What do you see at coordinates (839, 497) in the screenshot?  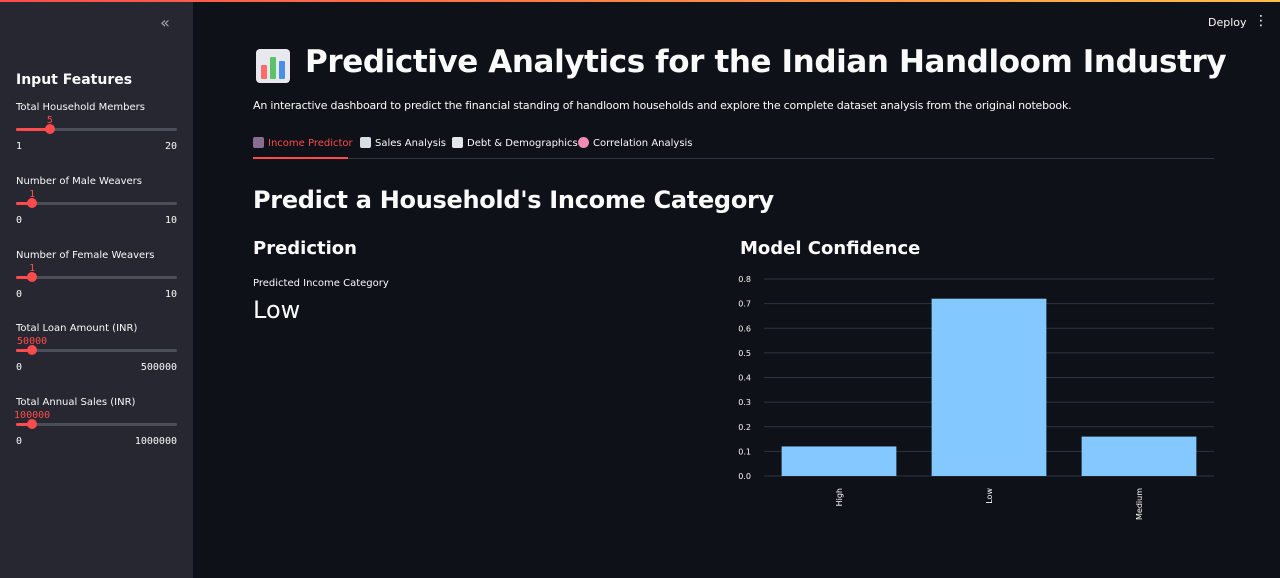 I see `x-tick-label: High` at bounding box center [839, 497].